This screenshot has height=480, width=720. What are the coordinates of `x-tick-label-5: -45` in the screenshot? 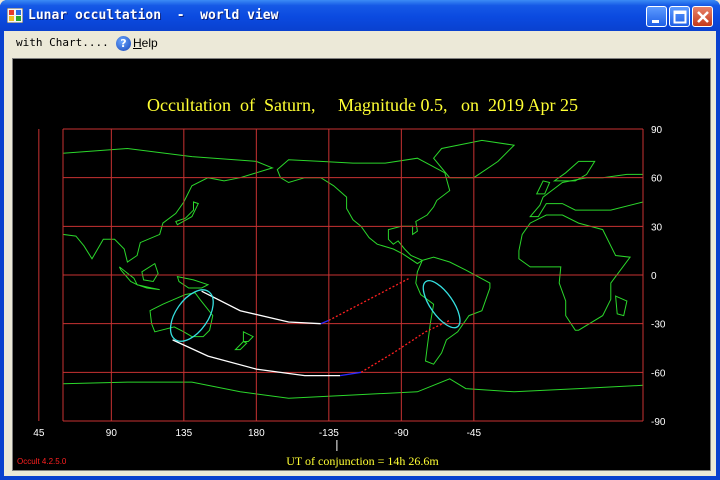 It's located at (474, 433).